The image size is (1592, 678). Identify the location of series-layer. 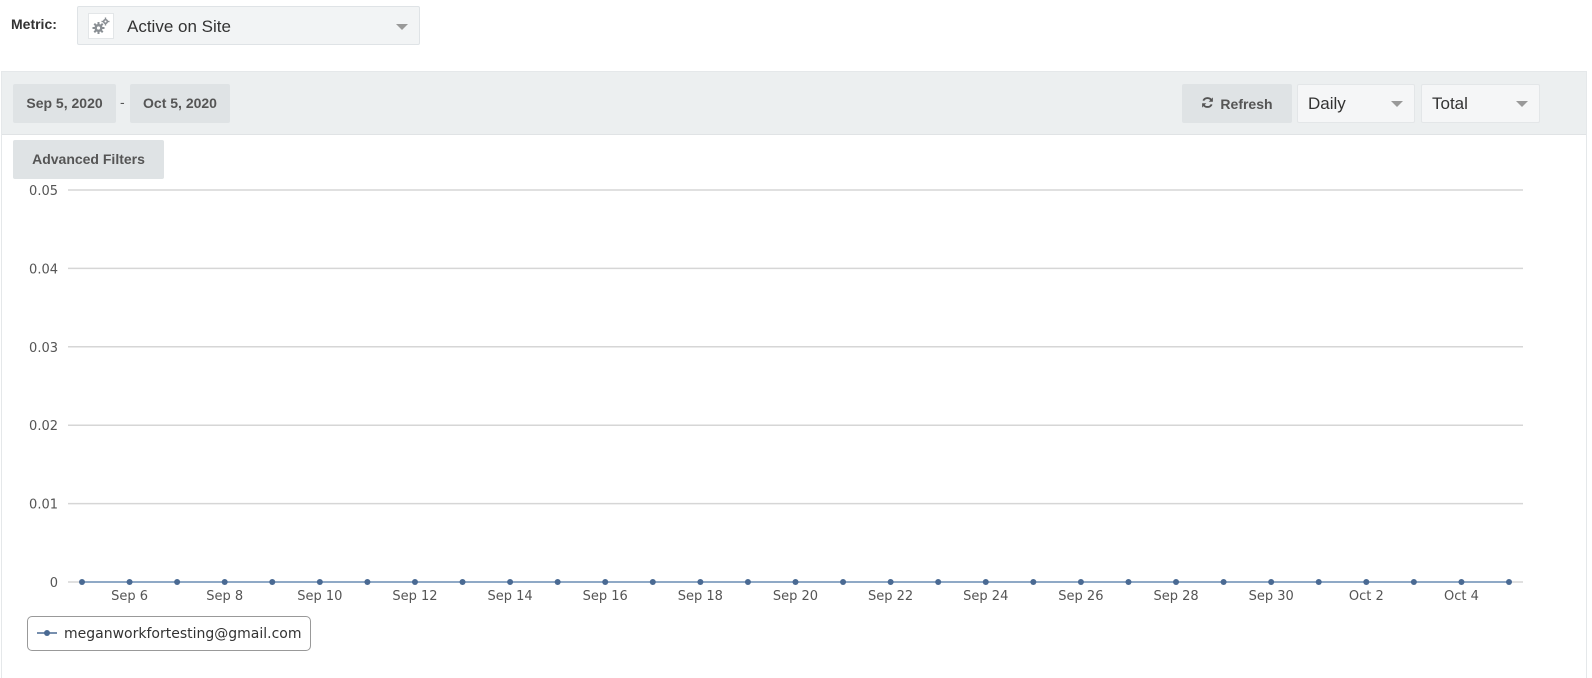
(795, 582).